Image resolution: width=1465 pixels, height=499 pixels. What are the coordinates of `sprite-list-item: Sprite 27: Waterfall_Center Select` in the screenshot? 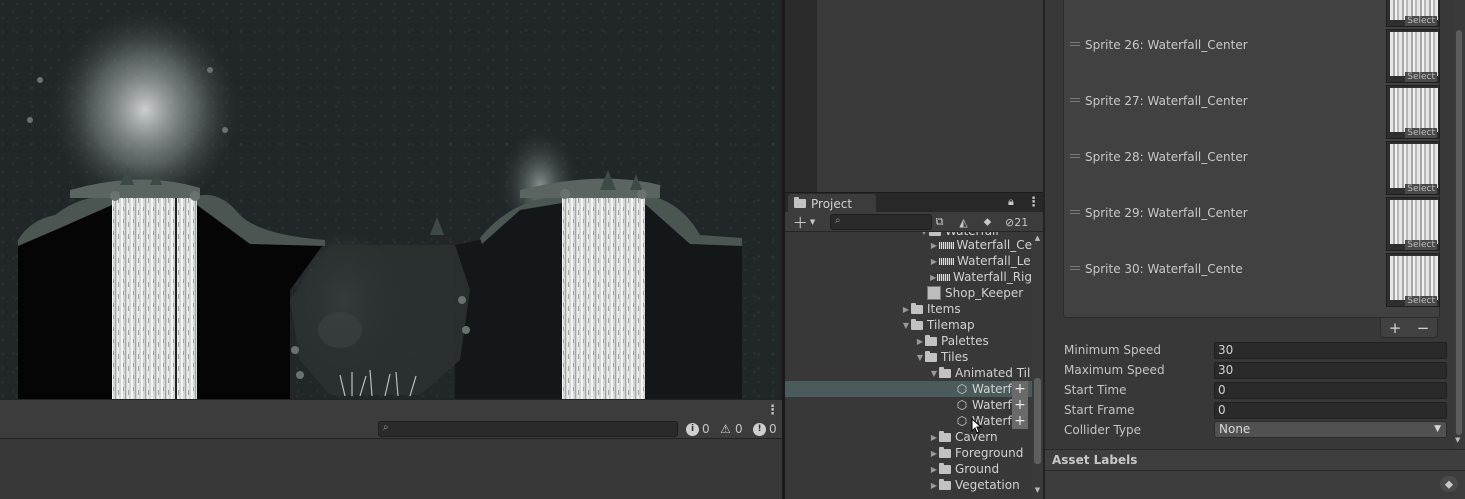 It's located at (1252, 113).